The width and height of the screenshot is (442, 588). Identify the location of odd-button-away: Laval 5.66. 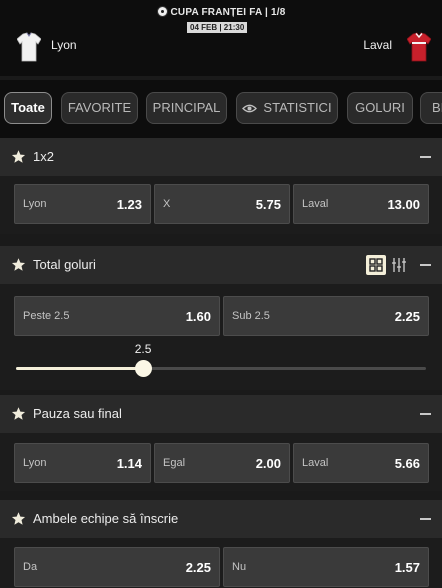
(361, 463).